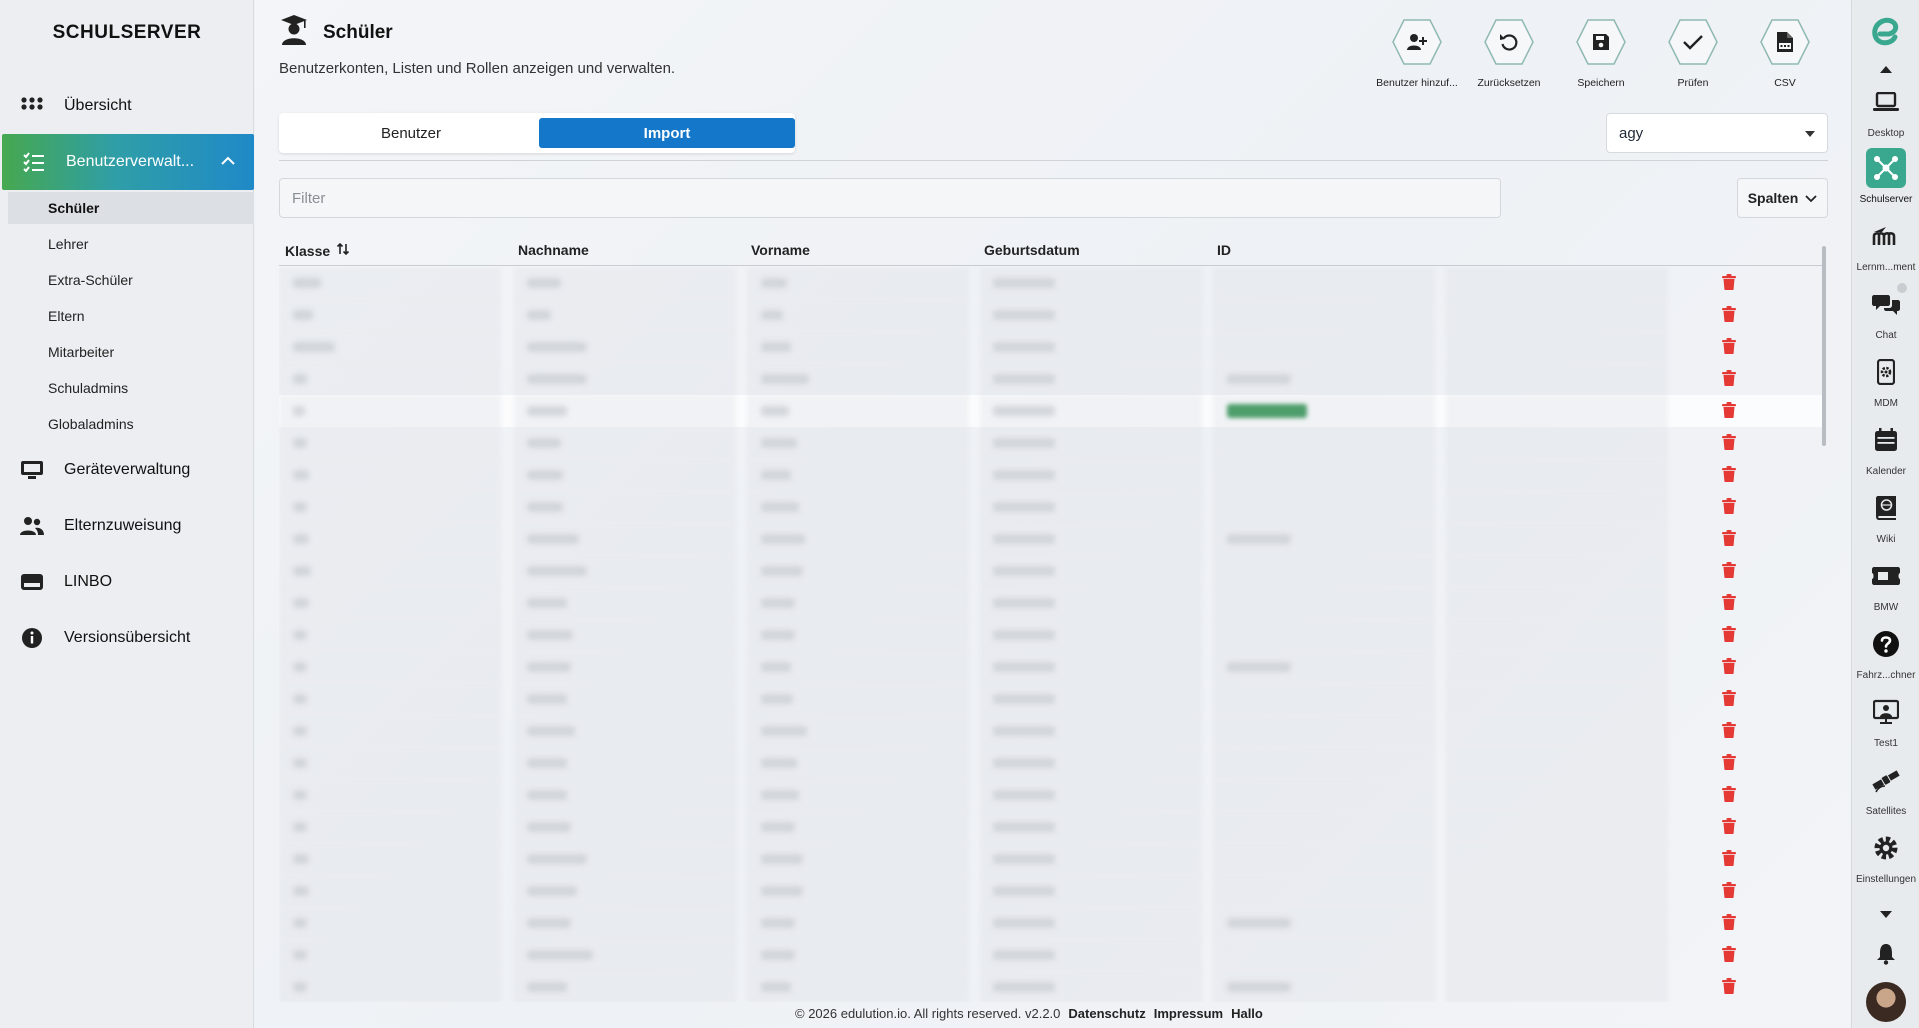  I want to click on nav-item-devices: Geräteverwaltung, so click(127, 470).